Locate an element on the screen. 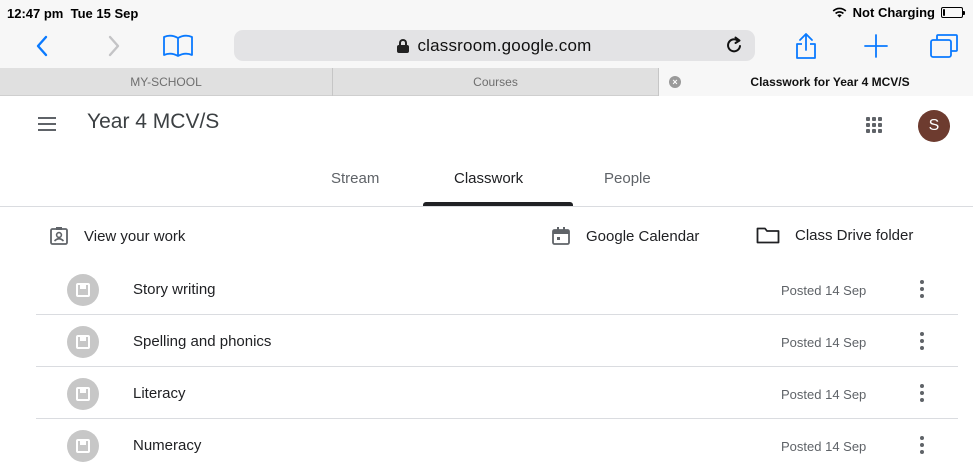 This screenshot has height=462, width=973. topic-title: Spelling and phonics is located at coordinates (202, 341).